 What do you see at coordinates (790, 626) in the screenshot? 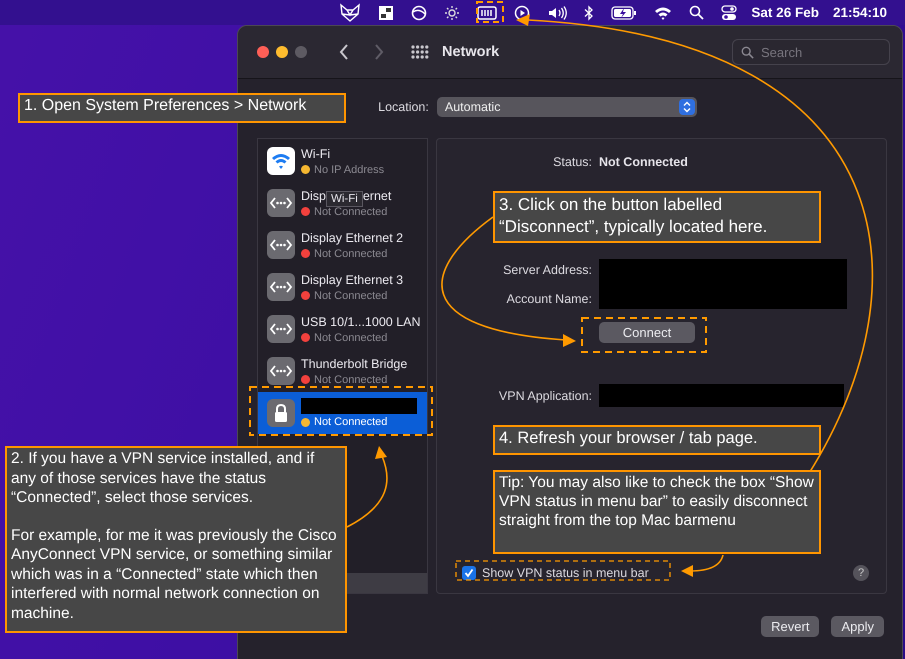
I see `revert-button: Revert` at bounding box center [790, 626].